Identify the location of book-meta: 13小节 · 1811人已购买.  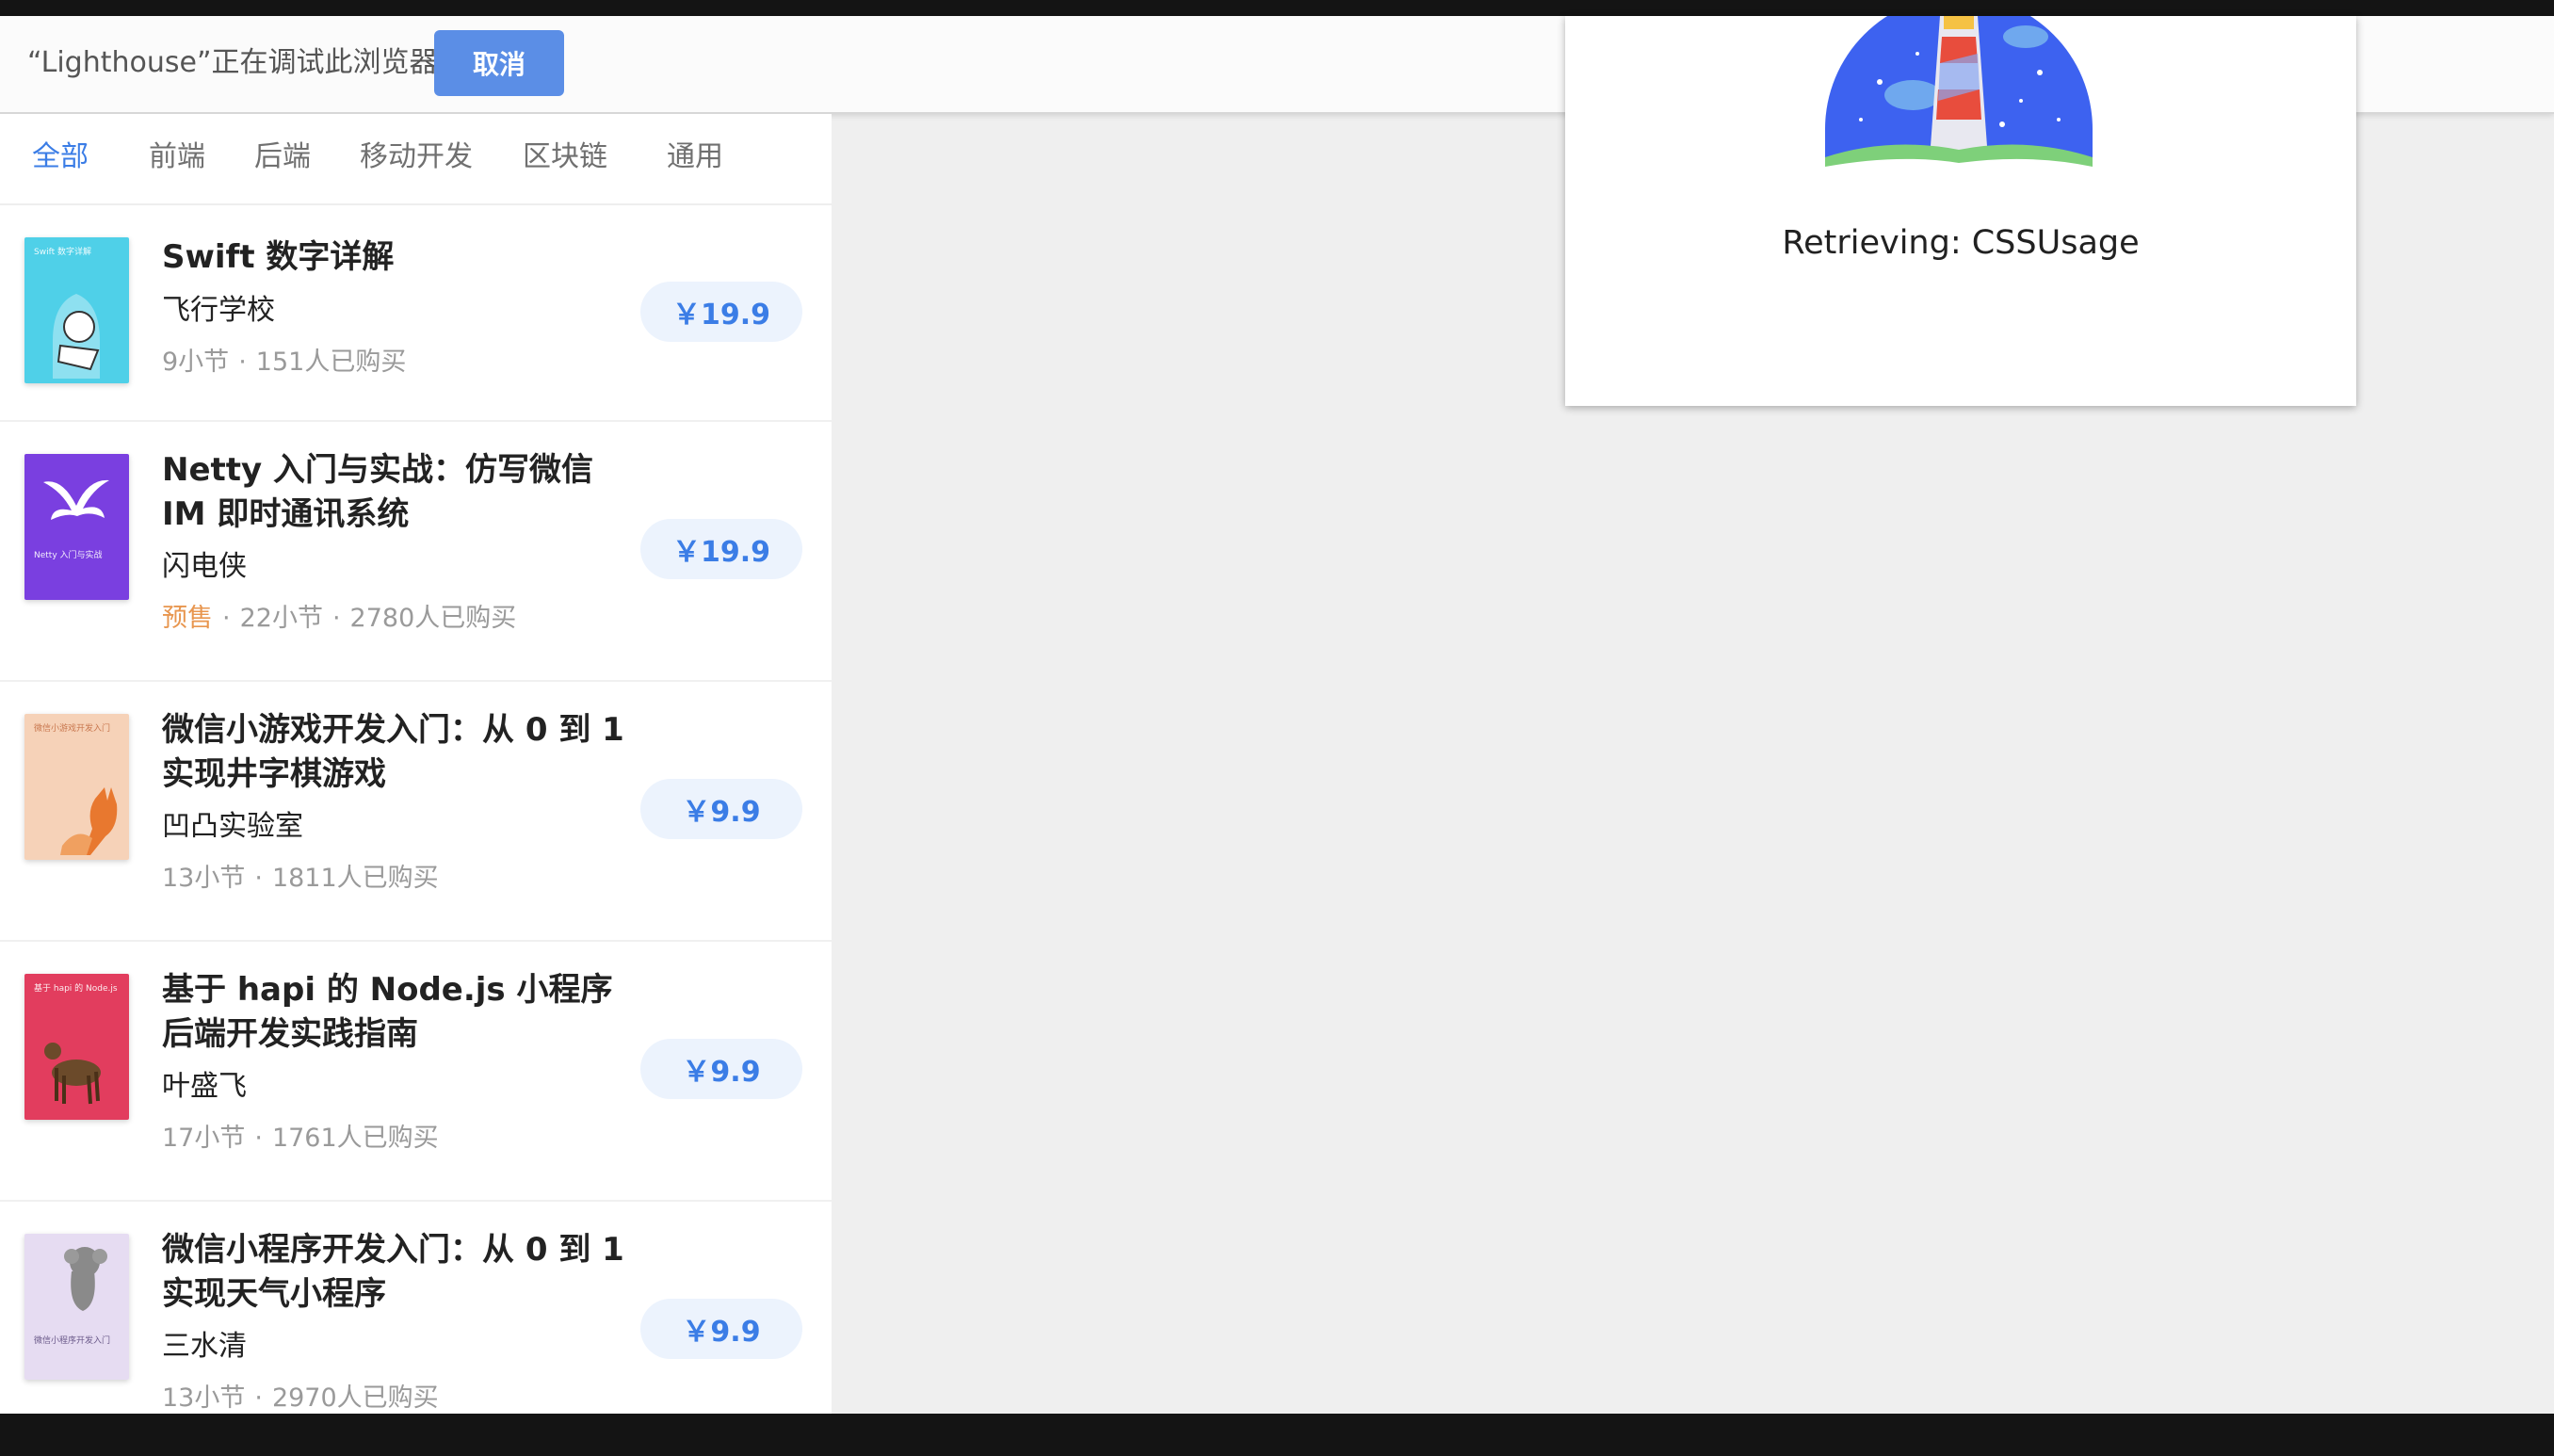
(300, 879).